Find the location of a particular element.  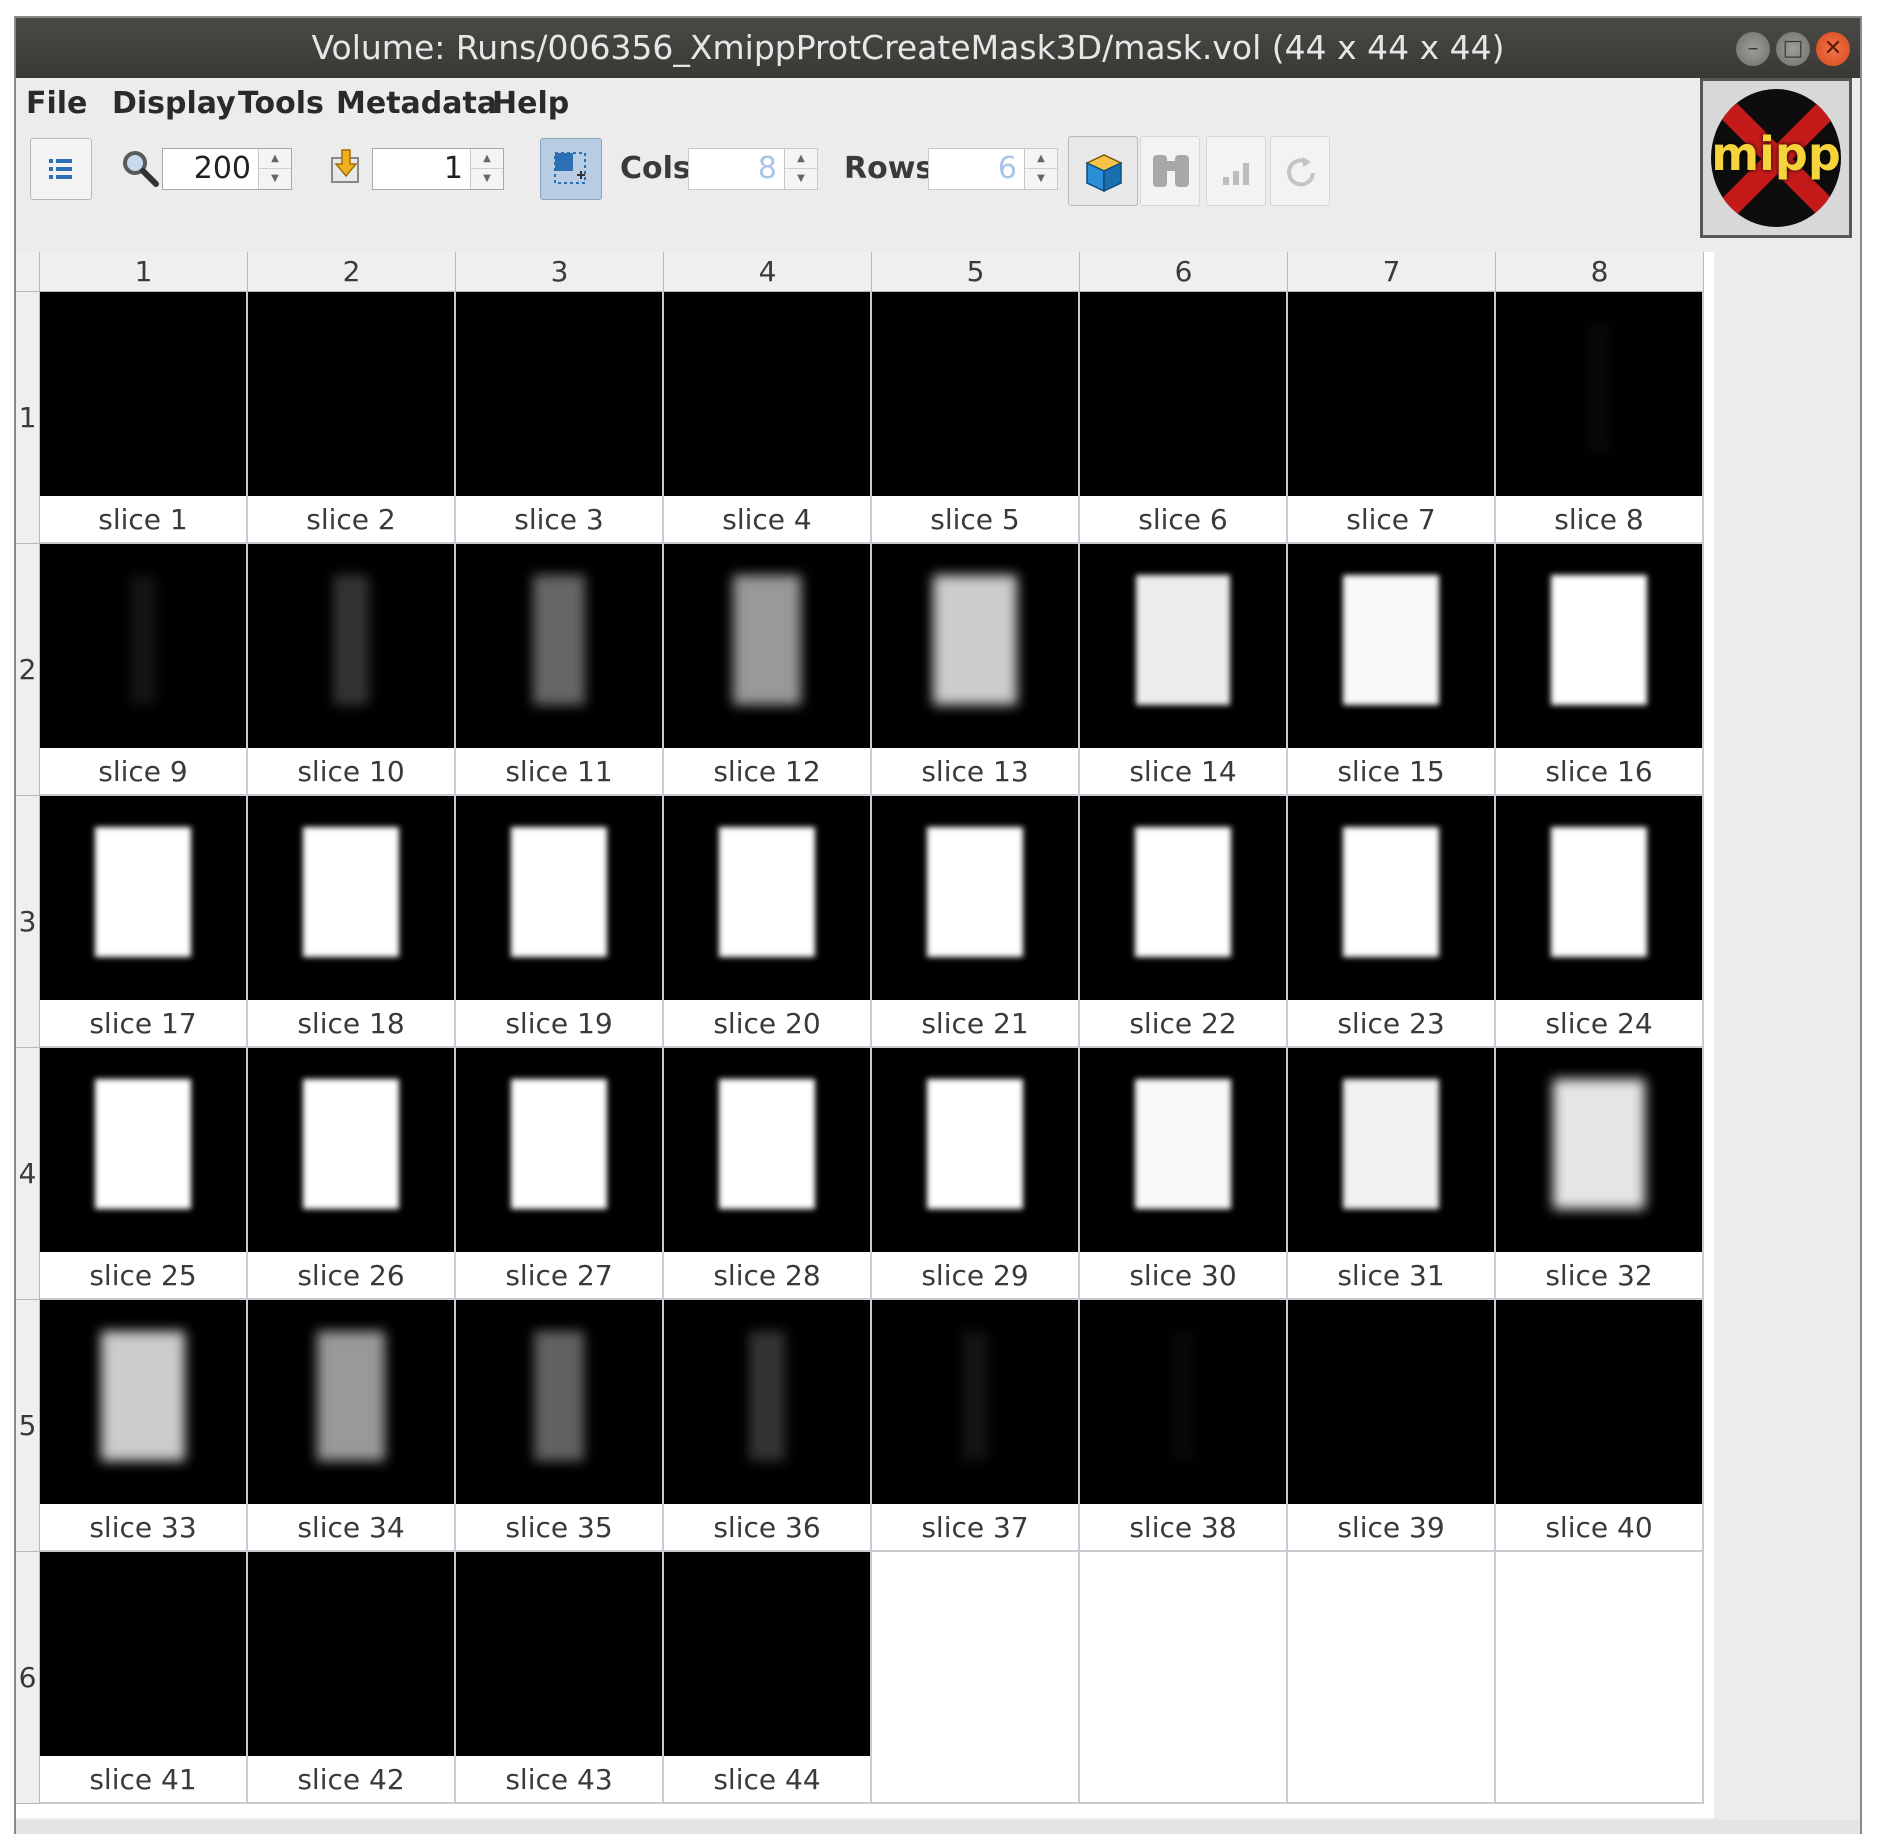

slice-cell: slice 6 is located at coordinates (1184, 418).